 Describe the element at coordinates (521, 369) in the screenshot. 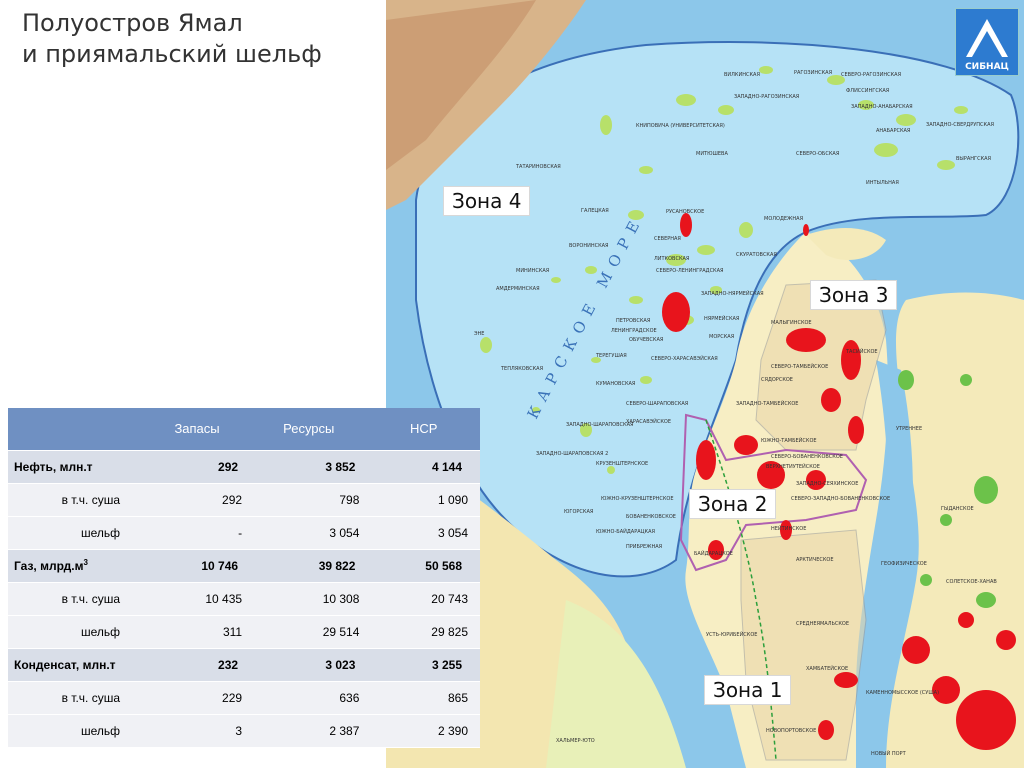

I see `field-label: ТЕПЛЯКОВСКАЯ` at that location.